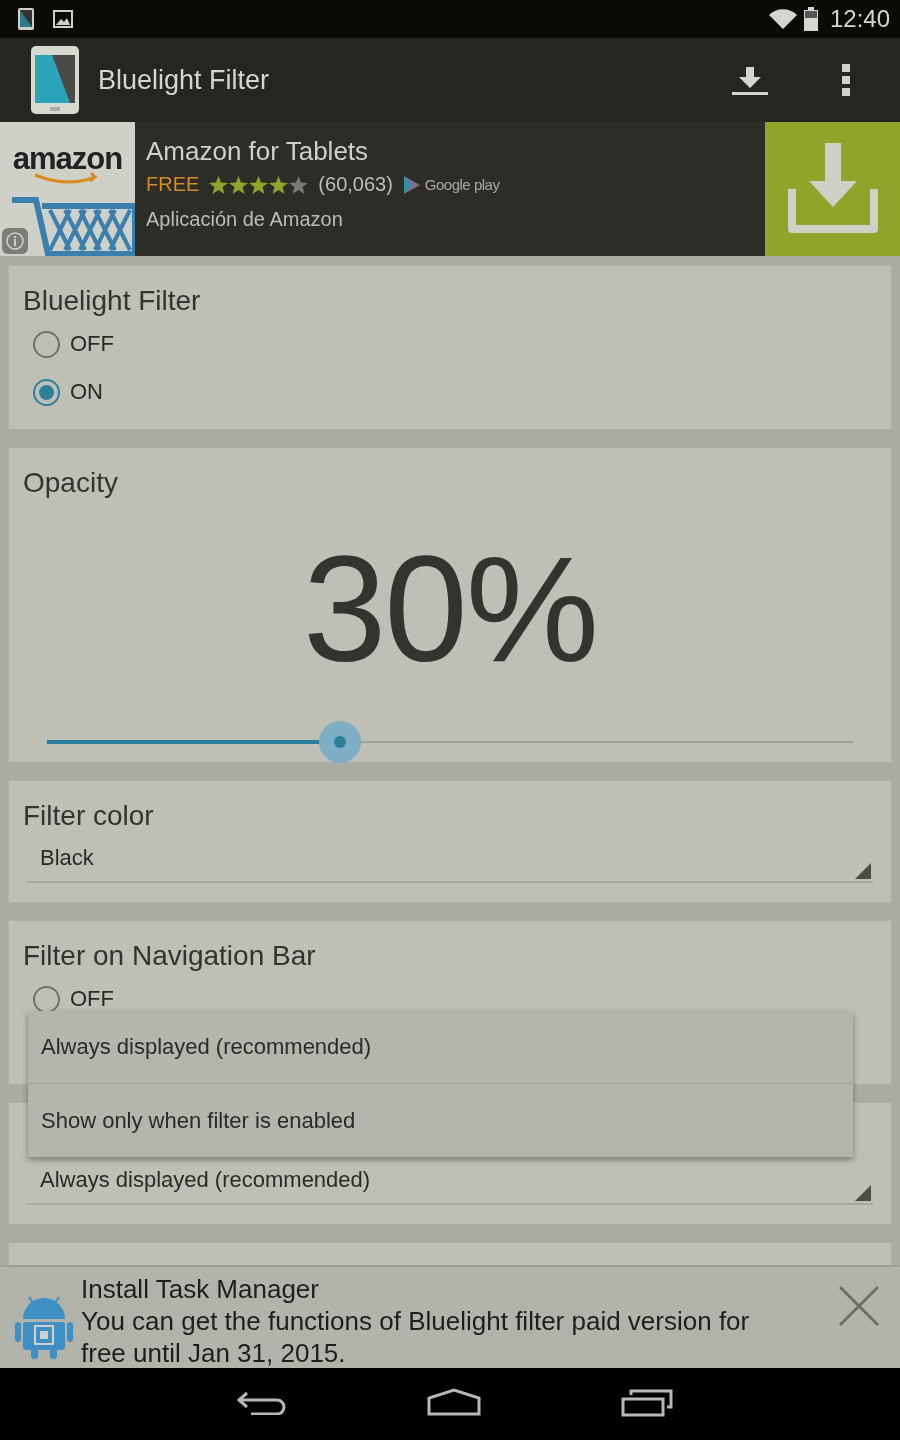 The height and width of the screenshot is (1440, 900). I want to click on clock-time: 12:40, so click(859, 19).